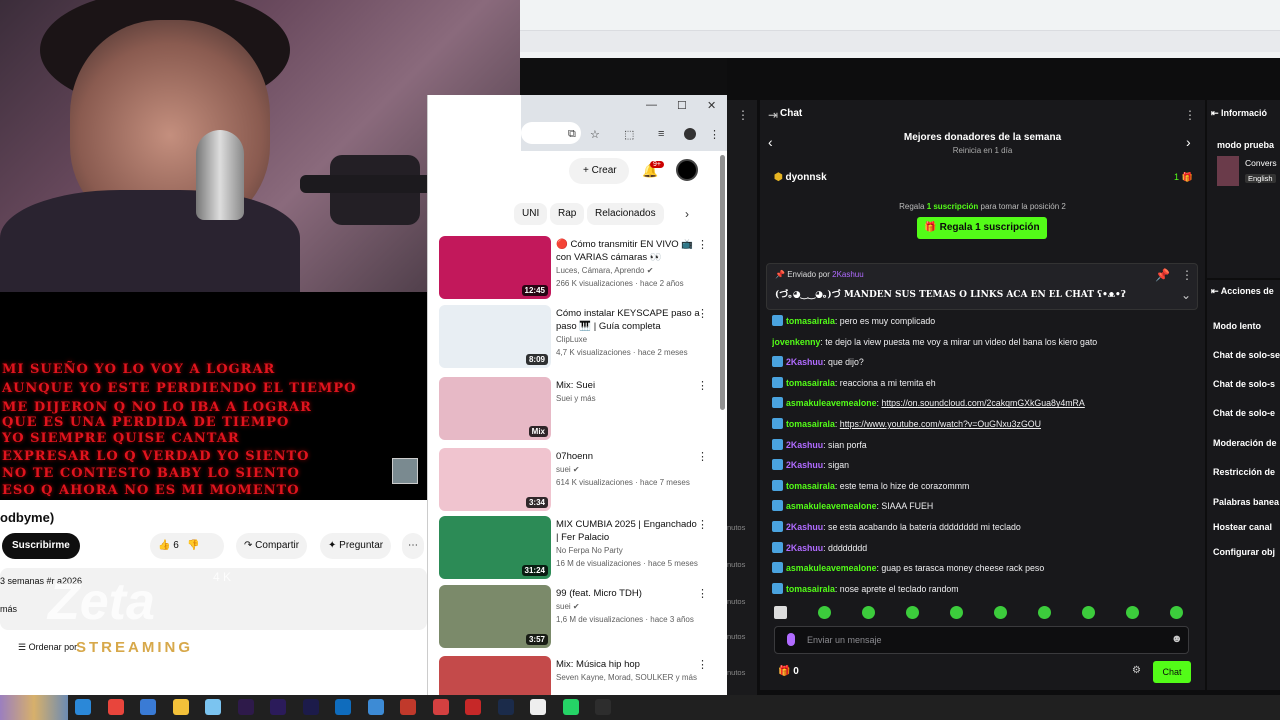 The height and width of the screenshot is (720, 1280). Describe the element at coordinates (604, 270) in the screenshot. I see `video-channel: Luces, Cámara, Aprendo ✔` at that location.